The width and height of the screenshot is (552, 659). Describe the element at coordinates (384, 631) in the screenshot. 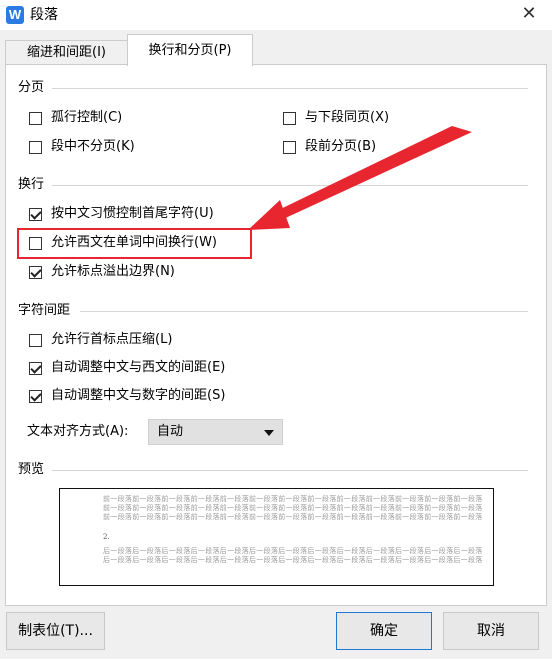

I see `ok-button: 确定` at that location.